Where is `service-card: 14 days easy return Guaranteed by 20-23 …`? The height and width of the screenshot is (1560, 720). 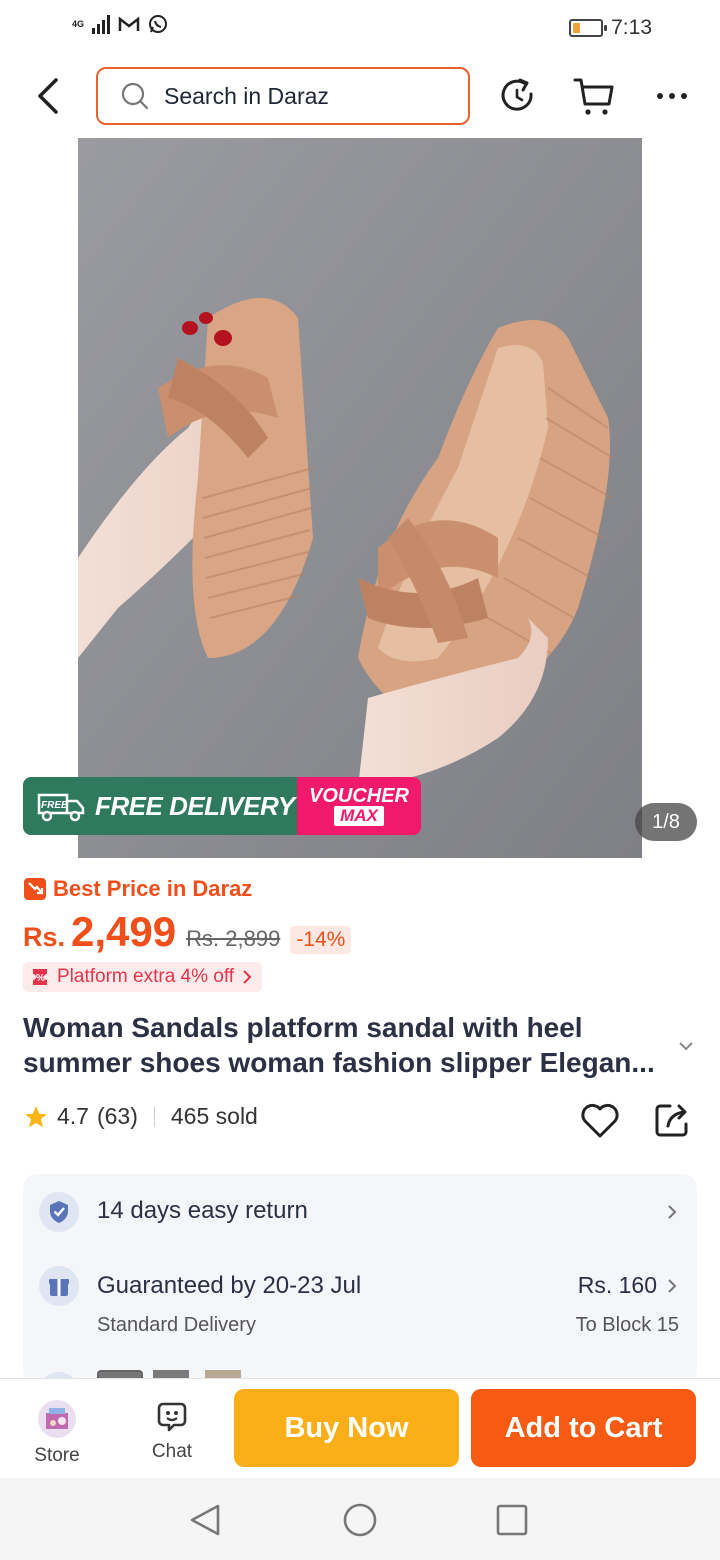 service-card: 14 days easy return Guaranteed by 20-23 … is located at coordinates (360, 1279).